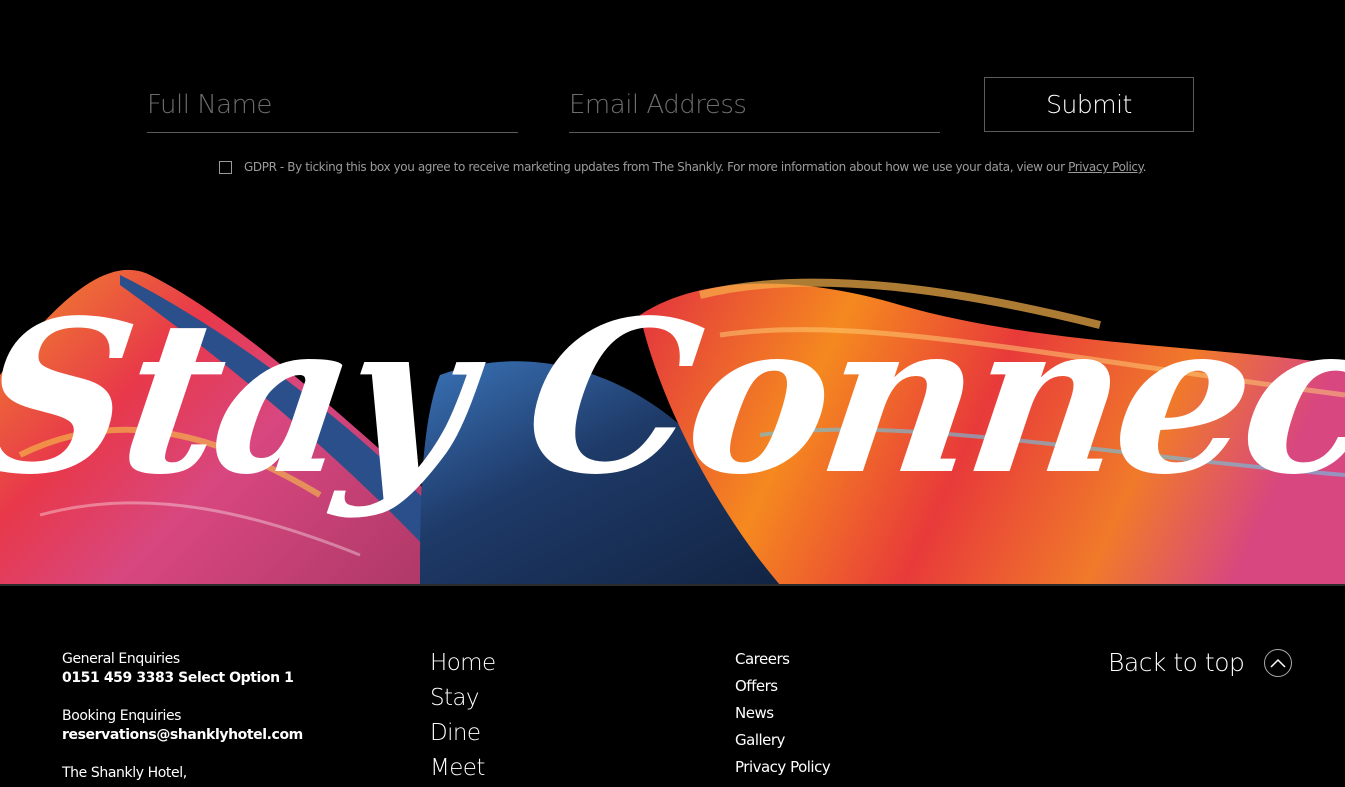 The image size is (1345, 787). I want to click on nav-home: Home, so click(463, 663).